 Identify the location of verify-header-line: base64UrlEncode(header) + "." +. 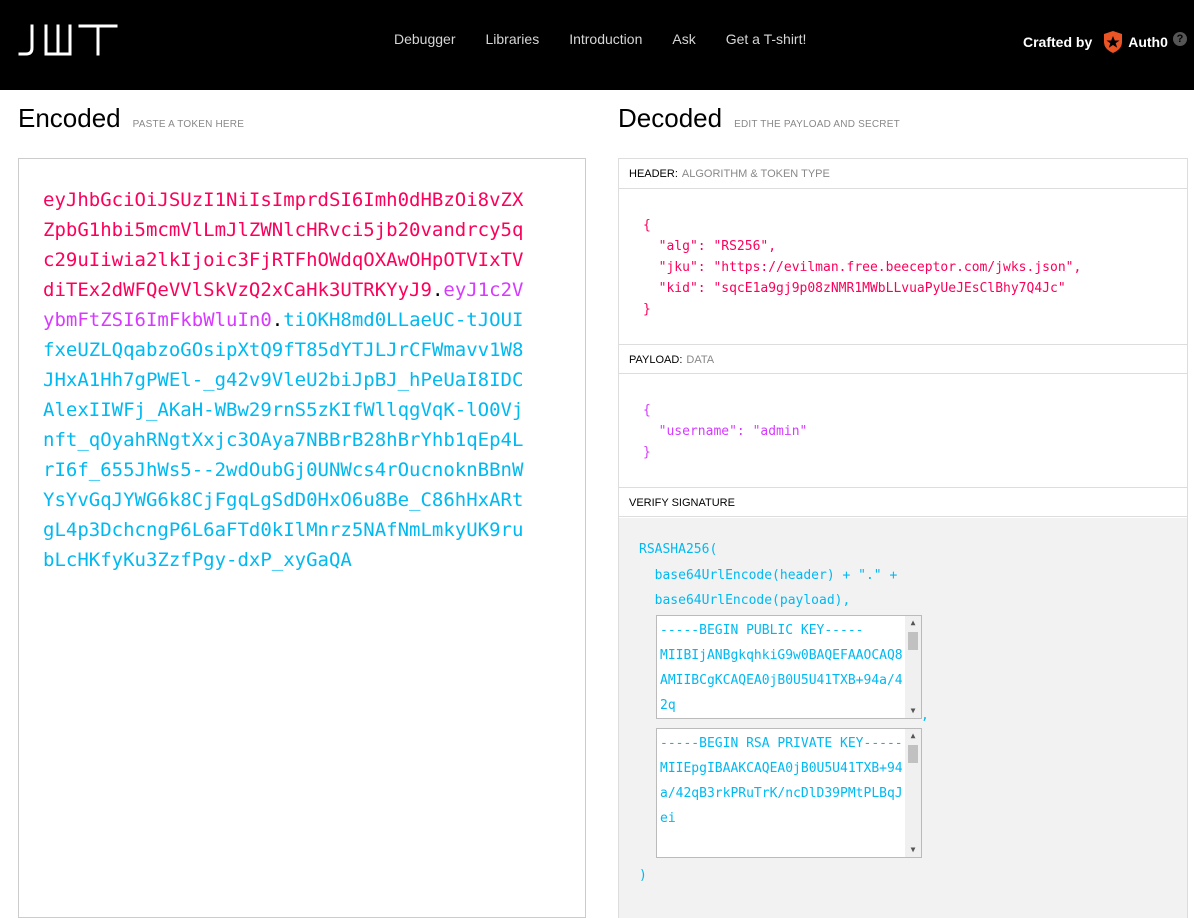
(768, 575).